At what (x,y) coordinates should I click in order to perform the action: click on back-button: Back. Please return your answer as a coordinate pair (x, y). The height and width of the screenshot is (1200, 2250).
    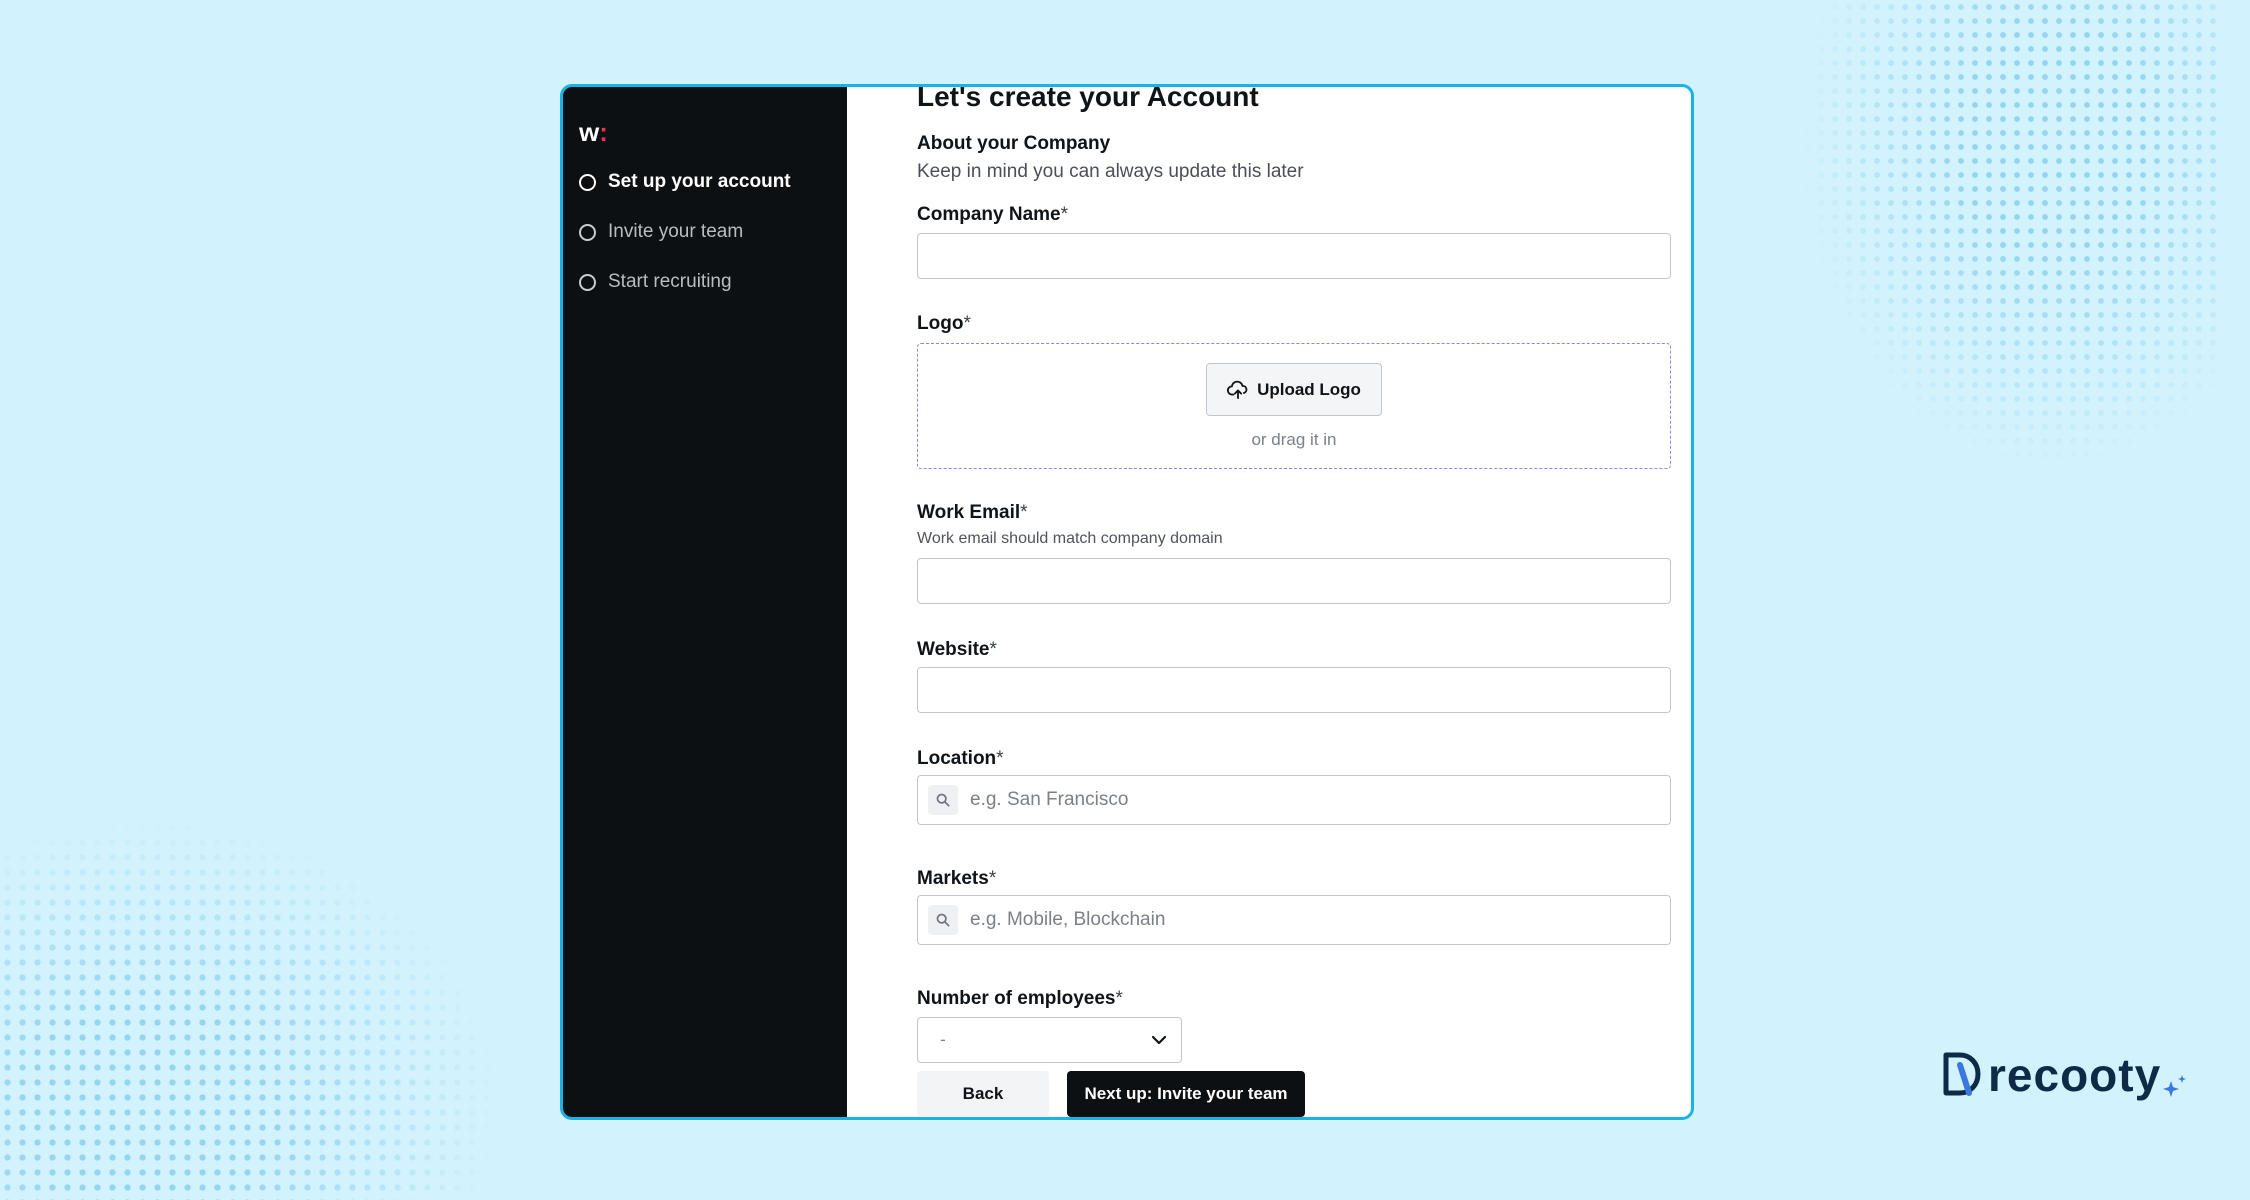
    Looking at the image, I should click on (983, 1094).